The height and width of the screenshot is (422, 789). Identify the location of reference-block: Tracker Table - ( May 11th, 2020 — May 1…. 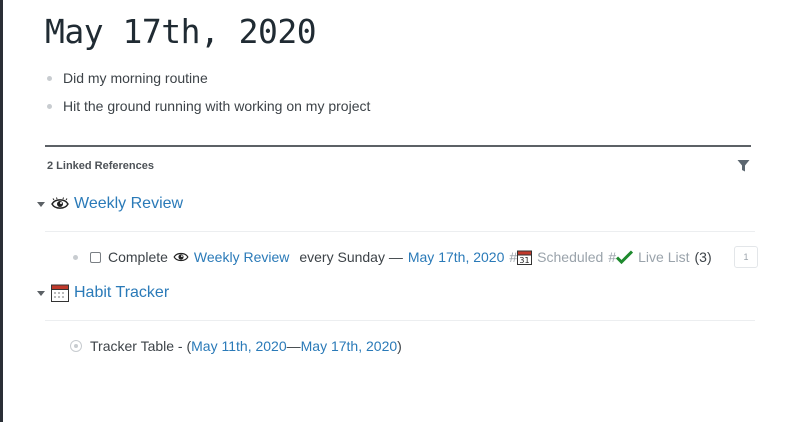
(236, 346).